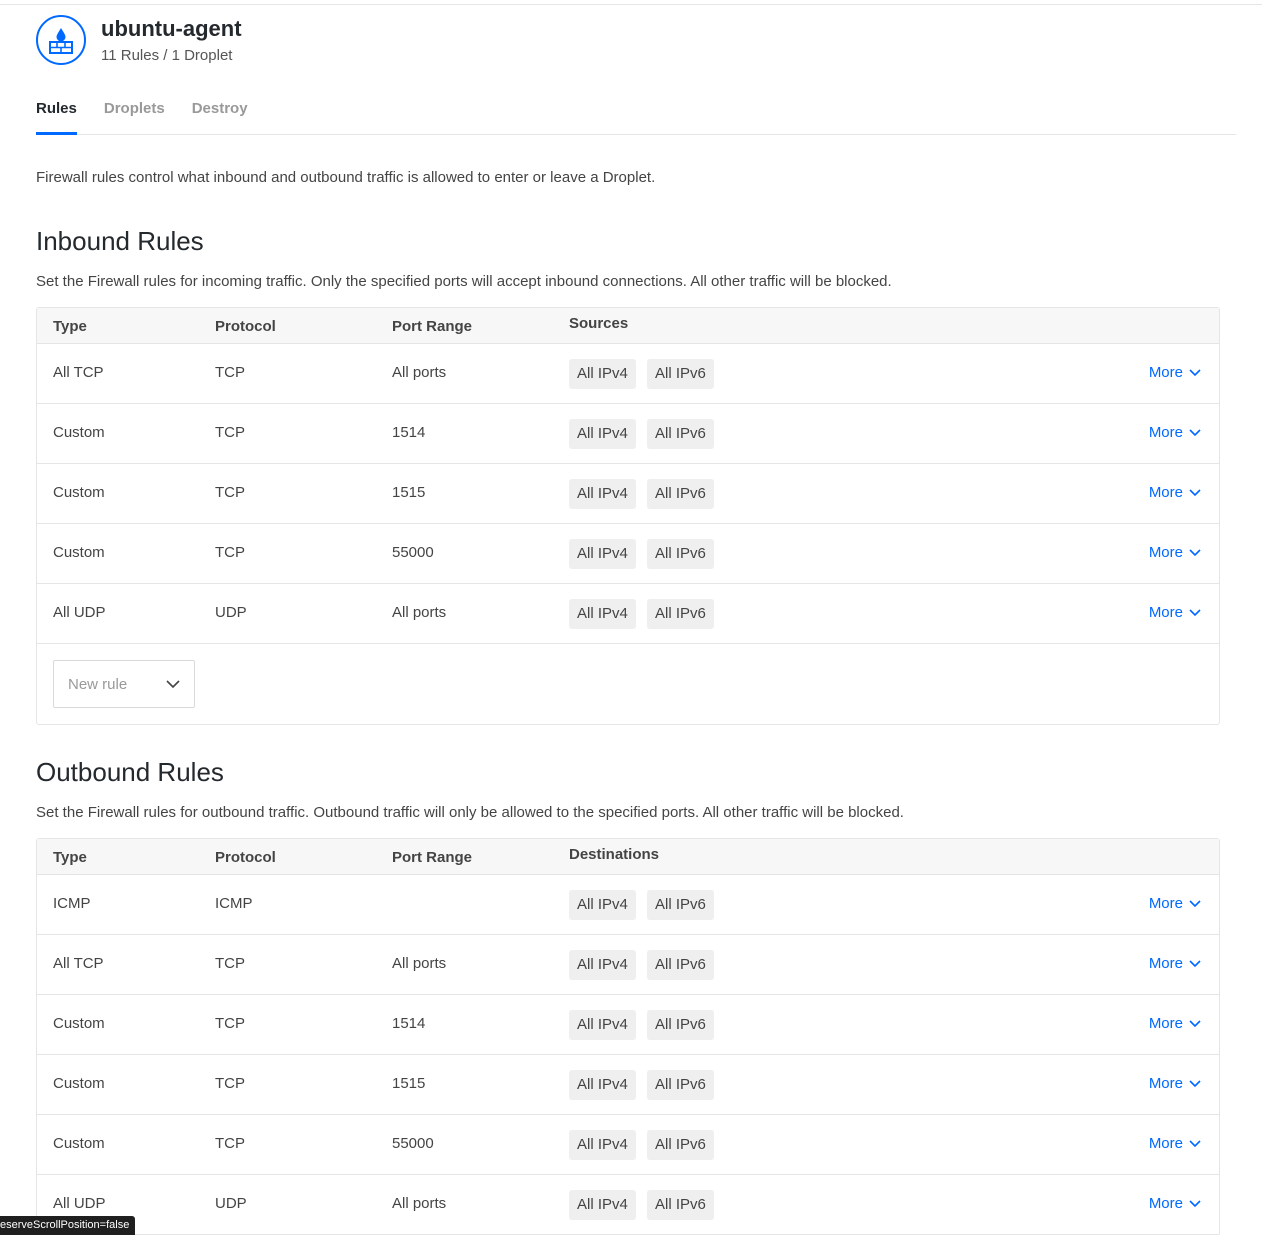  Describe the element at coordinates (78, 963) in the screenshot. I see `rule-type: All TCP` at that location.